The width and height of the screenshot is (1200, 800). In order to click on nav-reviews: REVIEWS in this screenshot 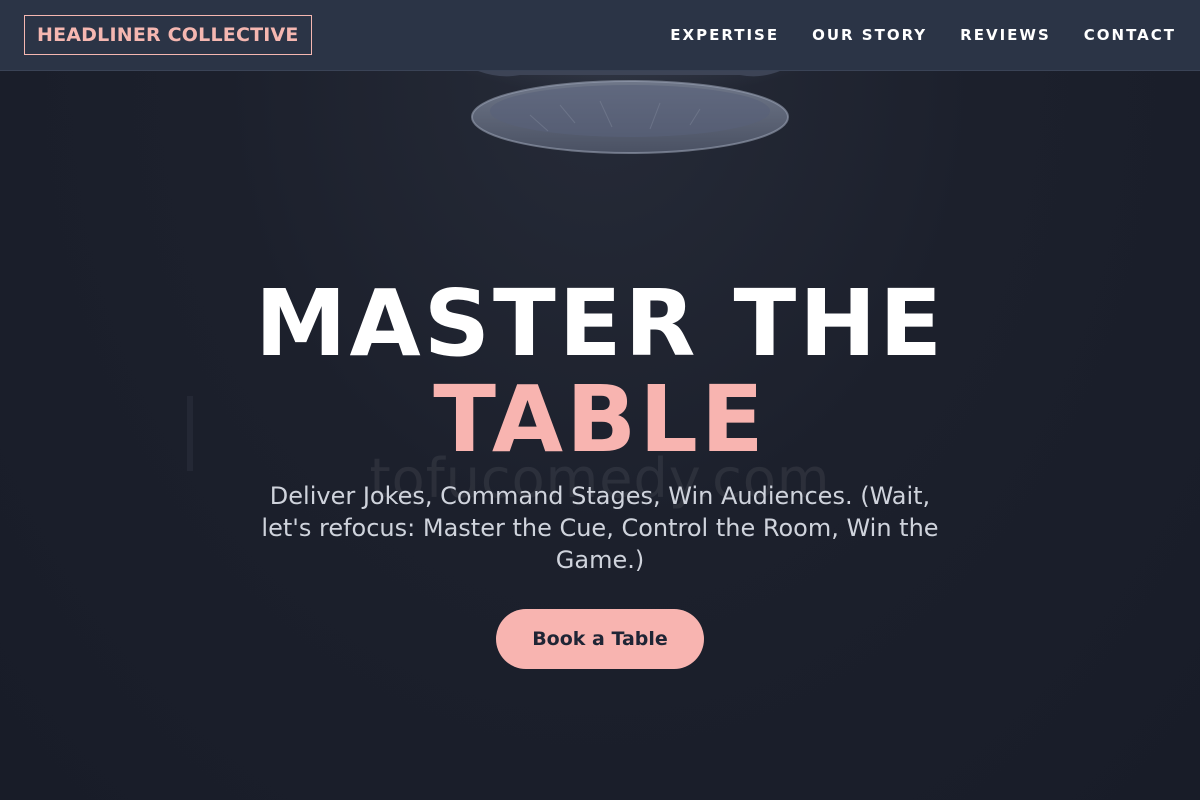, I will do `click(1005, 35)`.